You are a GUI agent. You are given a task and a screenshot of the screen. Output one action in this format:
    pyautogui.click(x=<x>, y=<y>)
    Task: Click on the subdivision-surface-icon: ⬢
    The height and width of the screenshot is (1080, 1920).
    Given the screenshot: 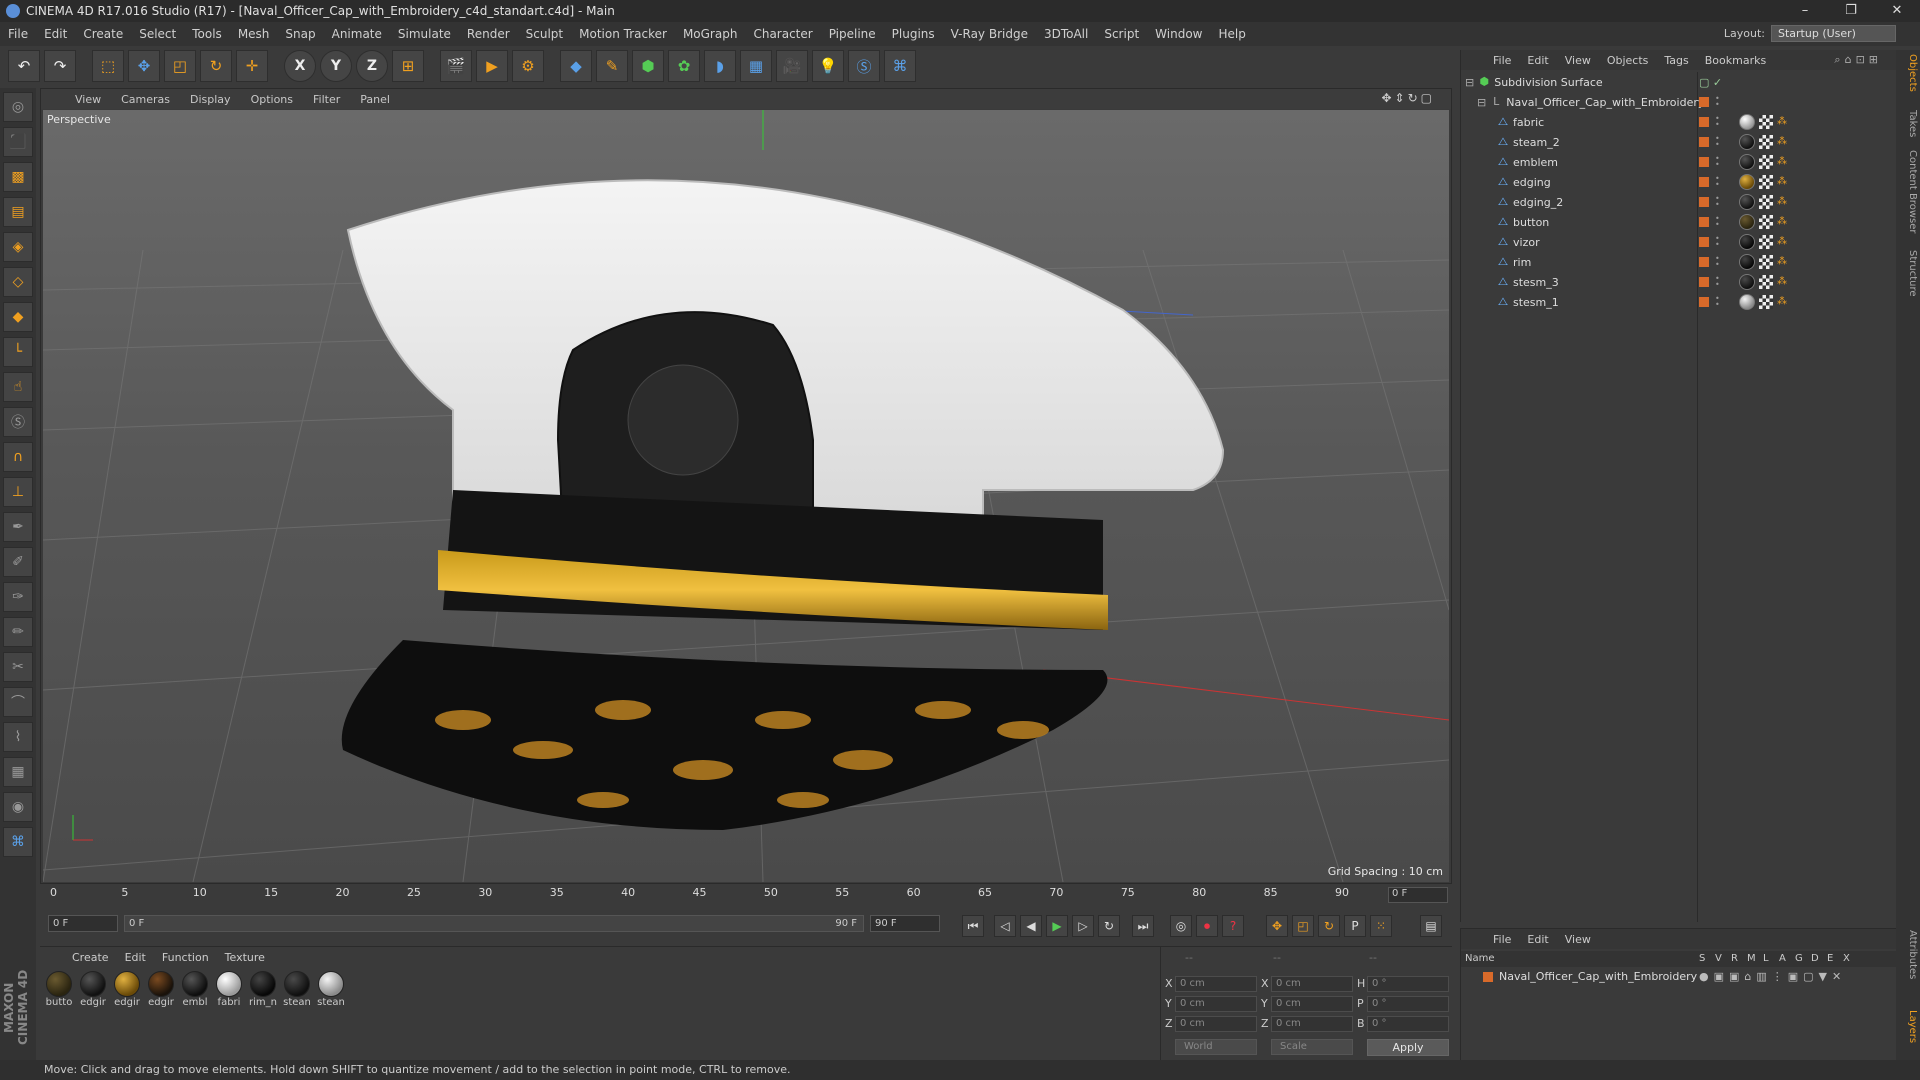 What is the action you would take?
    pyautogui.click(x=648, y=66)
    